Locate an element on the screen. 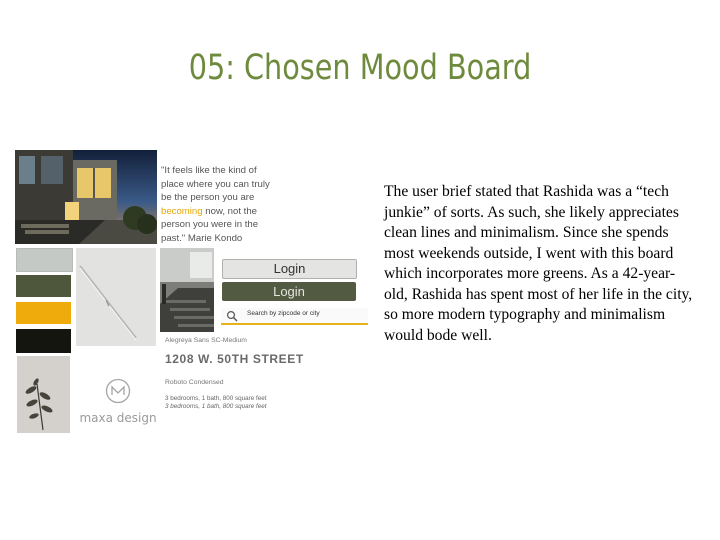 The height and width of the screenshot is (540, 720). slide-title: 05: Chosen Mood Board is located at coordinates (360, 68).